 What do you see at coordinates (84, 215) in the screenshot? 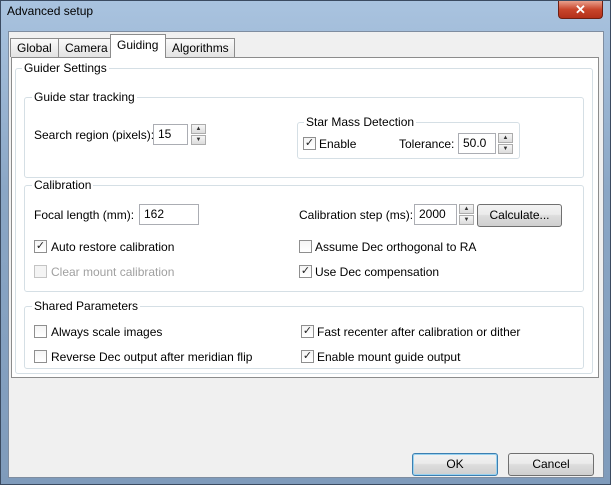
I see `focal-length-label: Focal length (mm):` at bounding box center [84, 215].